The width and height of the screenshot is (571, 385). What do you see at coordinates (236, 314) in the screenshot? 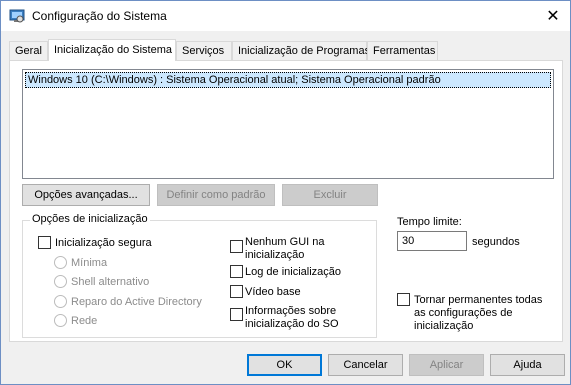
I see `os-boot-info-checkbox` at bounding box center [236, 314].